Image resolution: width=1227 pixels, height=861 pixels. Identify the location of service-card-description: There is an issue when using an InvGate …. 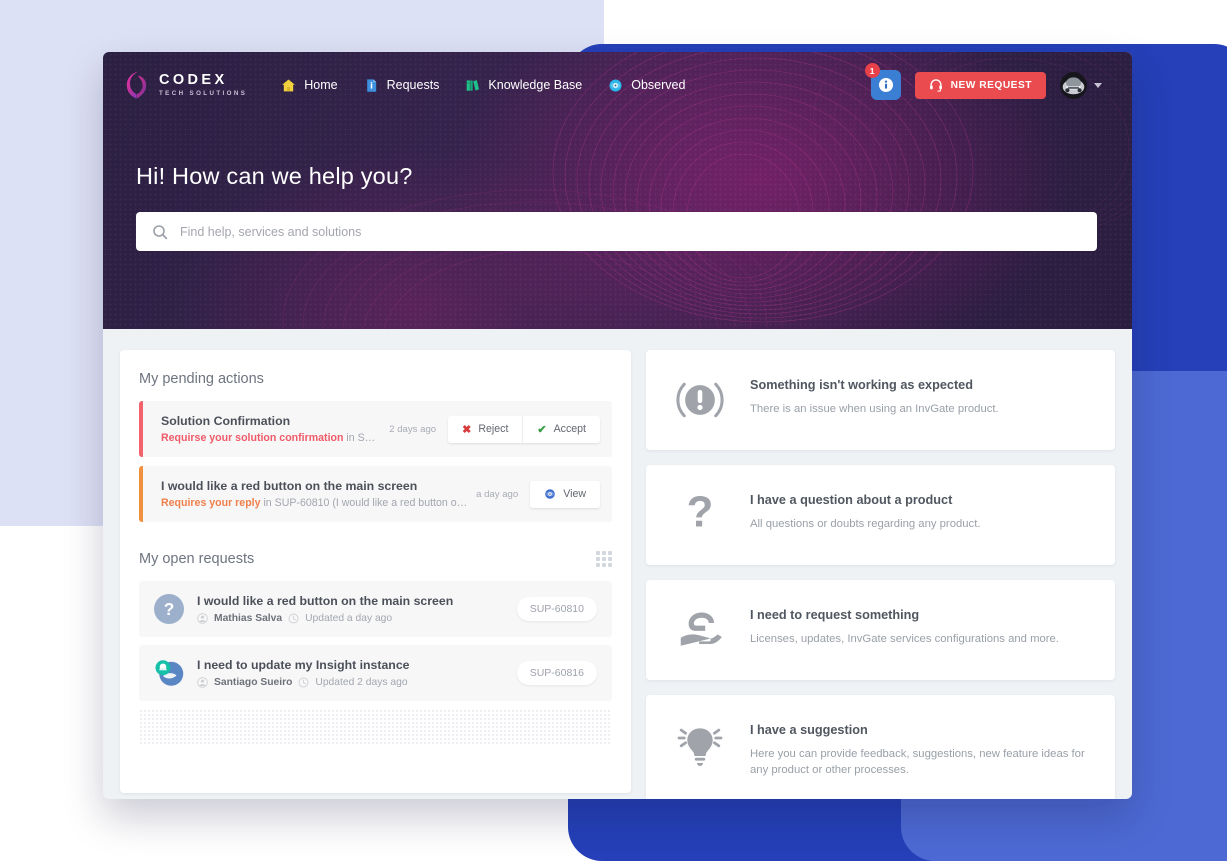
(874, 409).